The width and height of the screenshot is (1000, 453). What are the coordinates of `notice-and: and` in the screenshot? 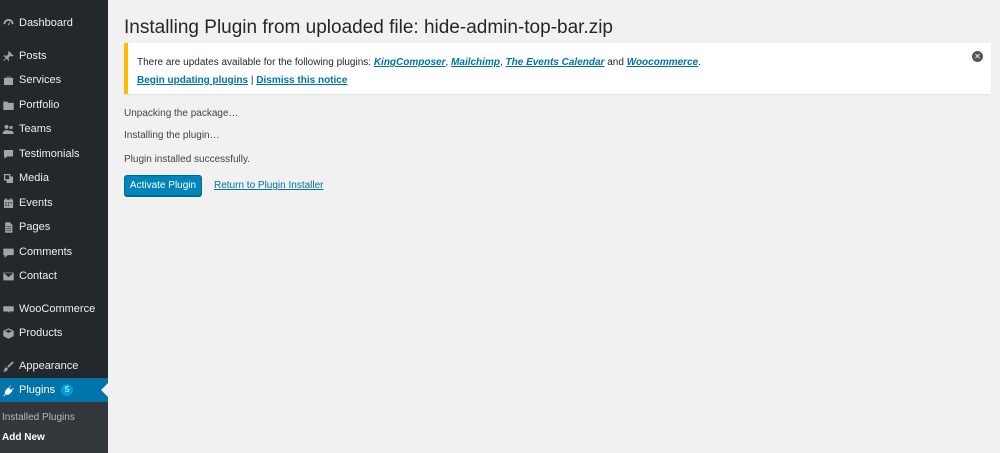 It's located at (615, 62).